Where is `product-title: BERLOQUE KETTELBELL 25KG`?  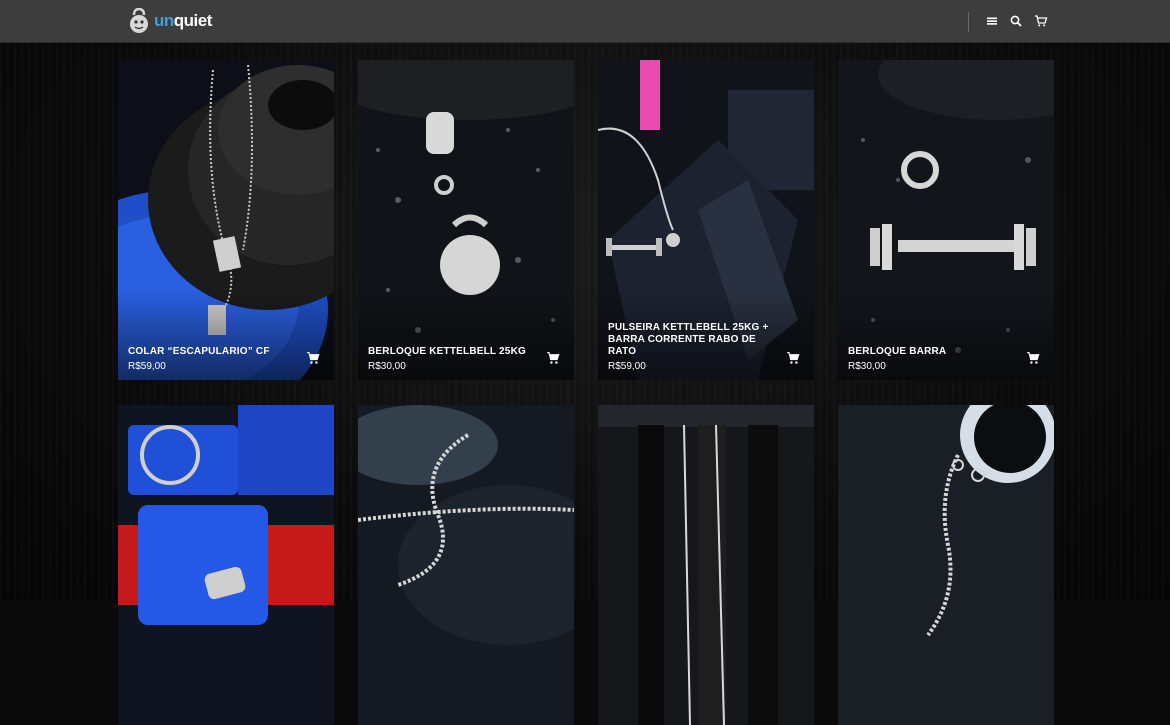 product-title: BERLOQUE KETTELBELL 25KG is located at coordinates (453, 352).